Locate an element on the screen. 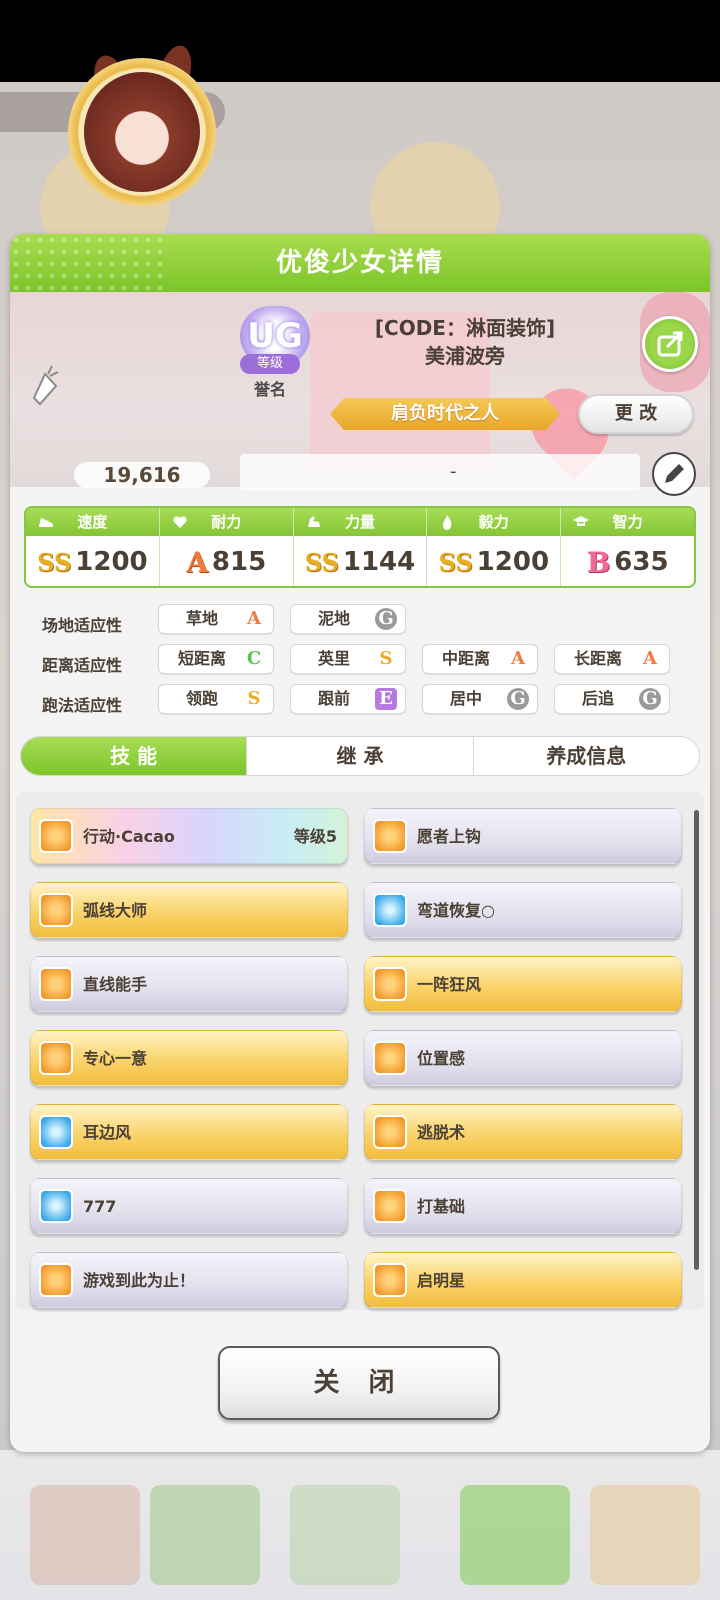 The image size is (720, 1600). stat-grade: A is located at coordinates (197, 562).